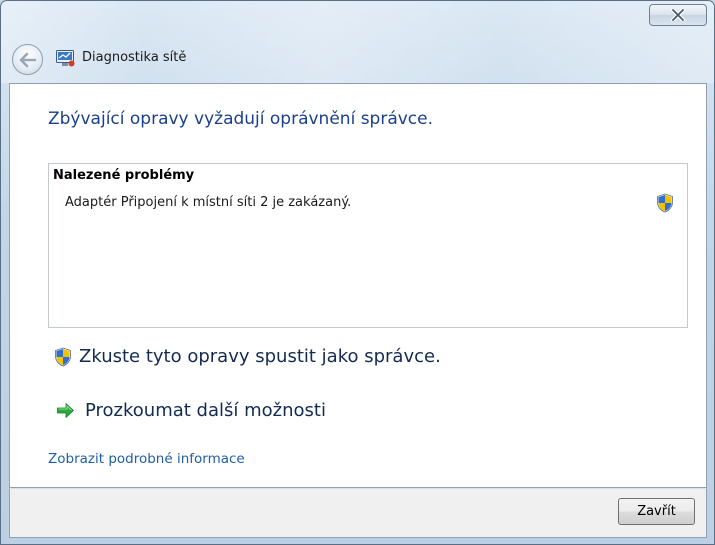 Image resolution: width=715 pixels, height=545 pixels. I want to click on show-details-link: Zobrazit podrobné informace, so click(146, 459).